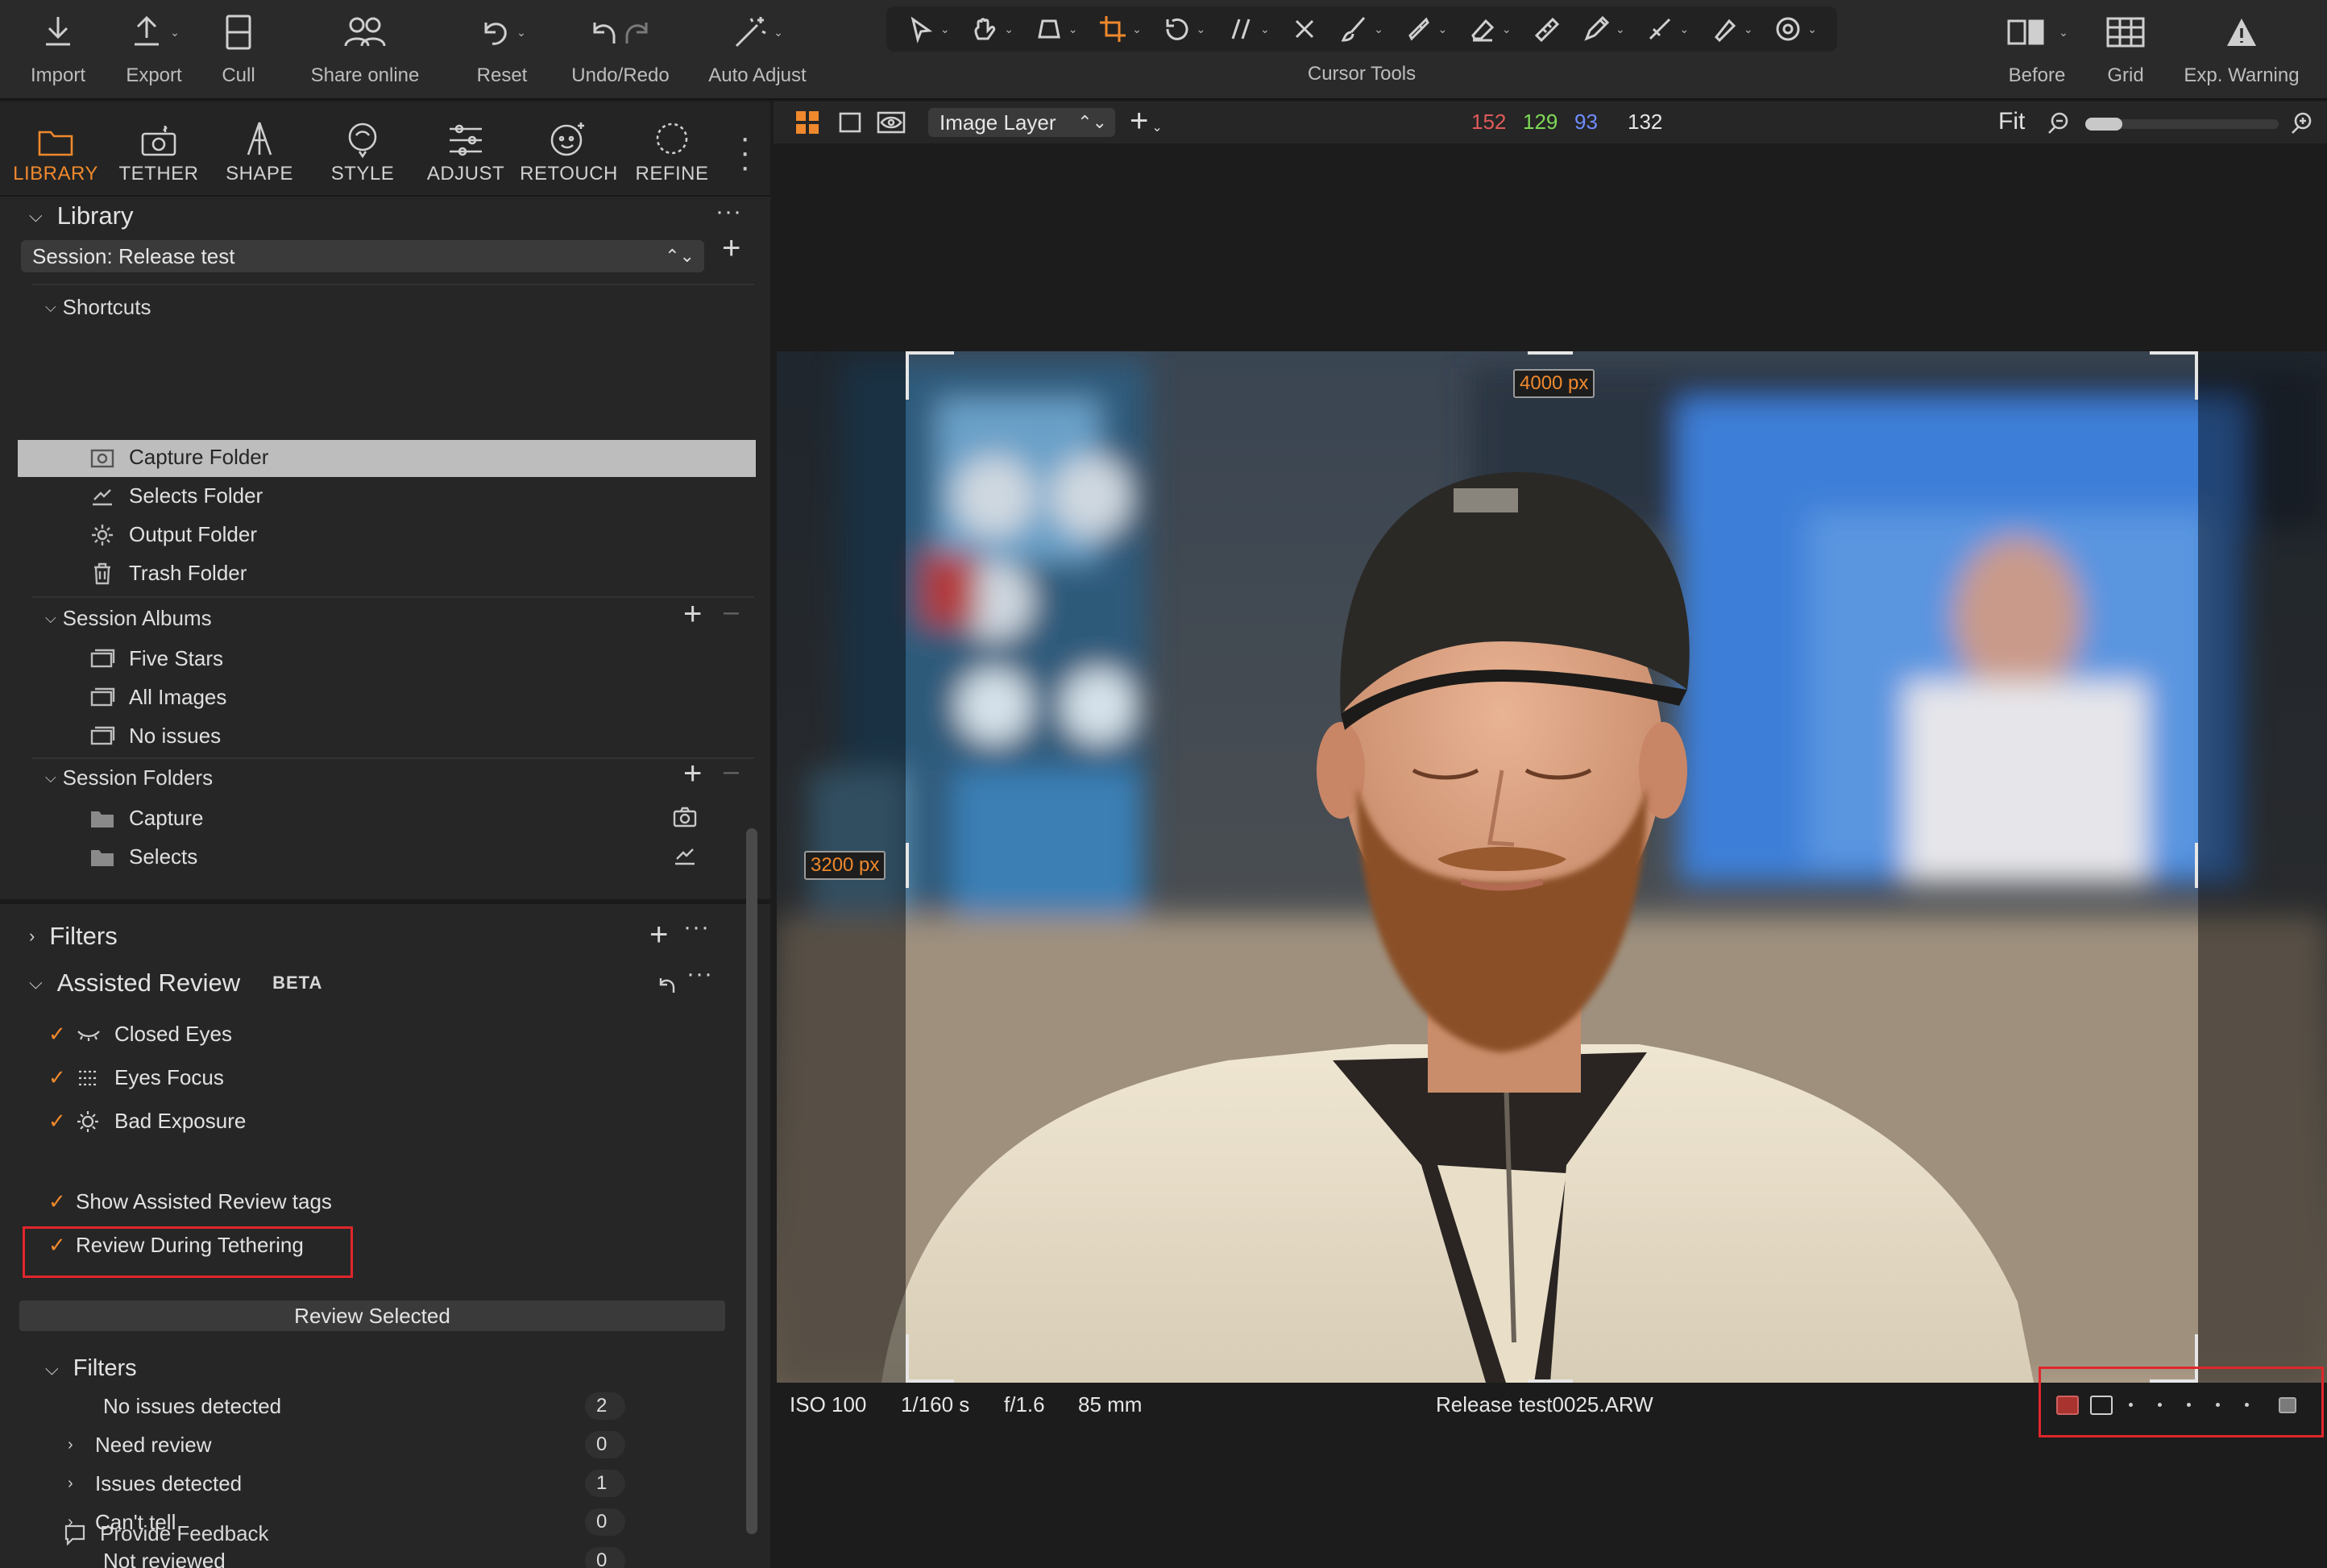  Describe the element at coordinates (1120, 30) in the screenshot. I see `crop-tool: ⌄` at that location.